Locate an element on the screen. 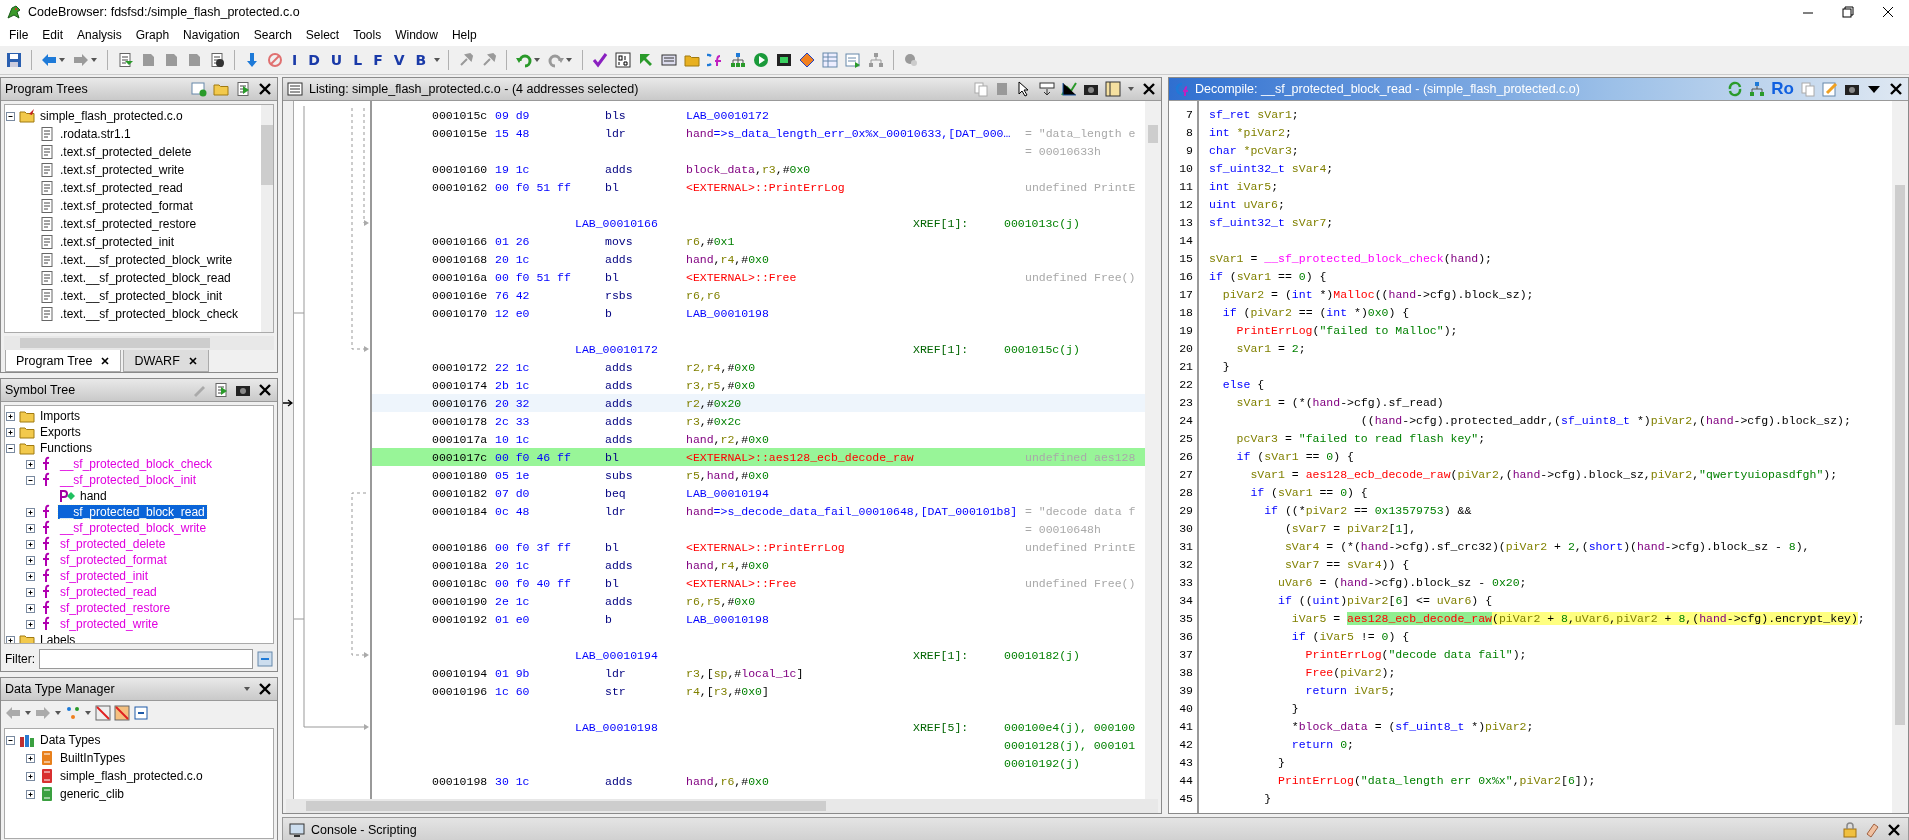  menu-item: Select is located at coordinates (322, 35).